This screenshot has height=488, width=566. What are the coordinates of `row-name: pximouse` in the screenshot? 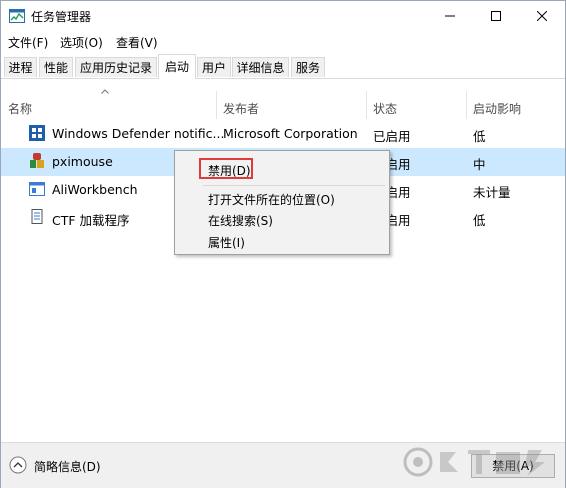 It's located at (82, 161).